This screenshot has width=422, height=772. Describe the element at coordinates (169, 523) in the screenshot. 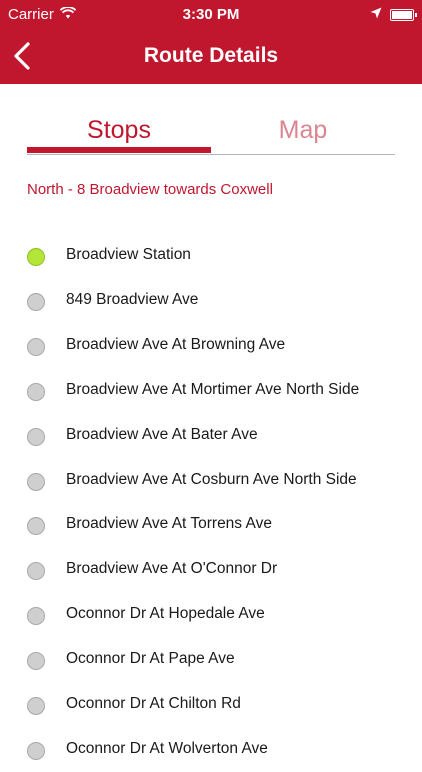

I see `stop-name: Broadview Ave At Torrens Ave` at that location.